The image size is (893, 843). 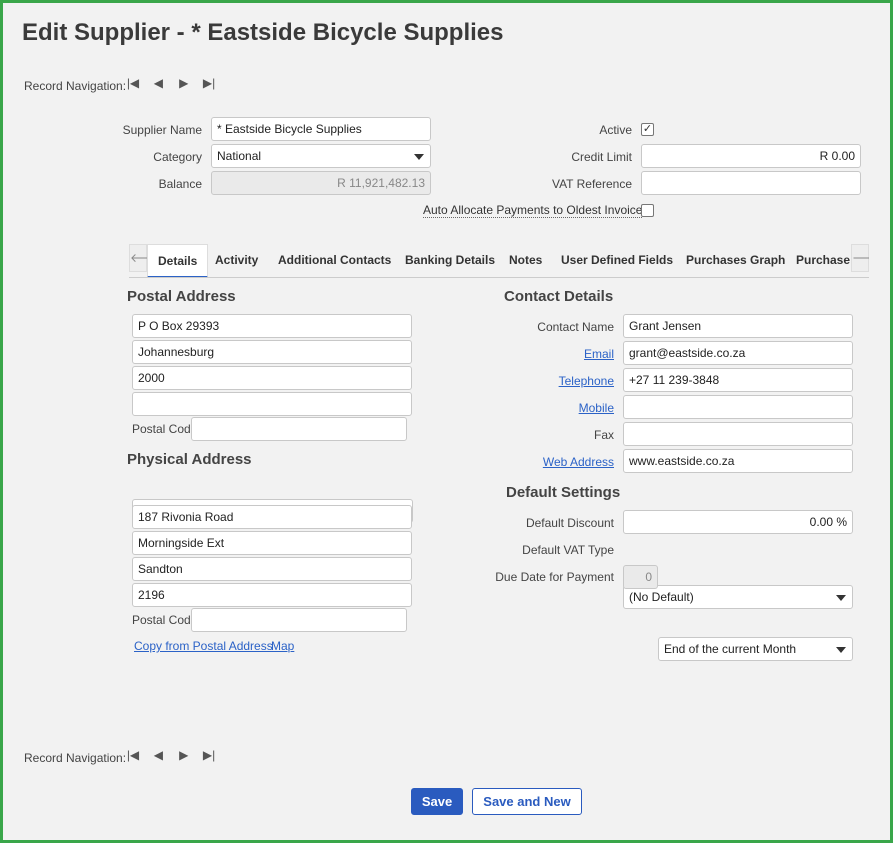 I want to click on postal-line-3: 2000, so click(x=272, y=378).